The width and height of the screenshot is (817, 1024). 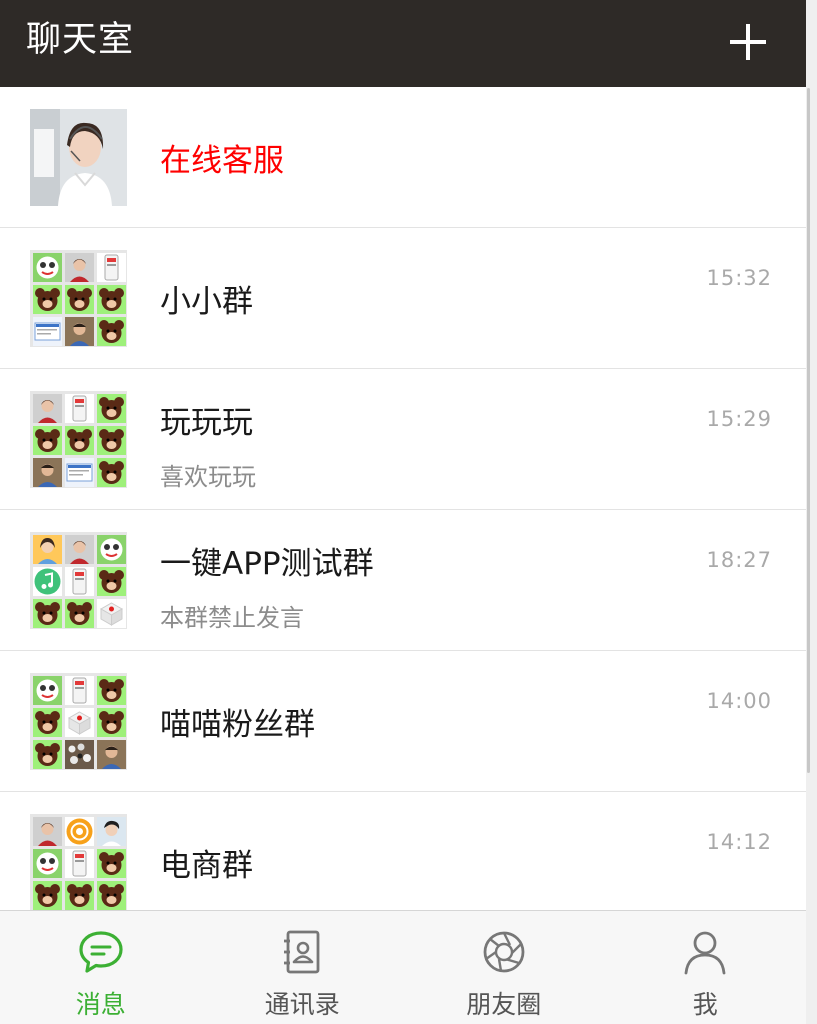 What do you see at coordinates (206, 302) in the screenshot?
I see `chat-name: 小小群` at bounding box center [206, 302].